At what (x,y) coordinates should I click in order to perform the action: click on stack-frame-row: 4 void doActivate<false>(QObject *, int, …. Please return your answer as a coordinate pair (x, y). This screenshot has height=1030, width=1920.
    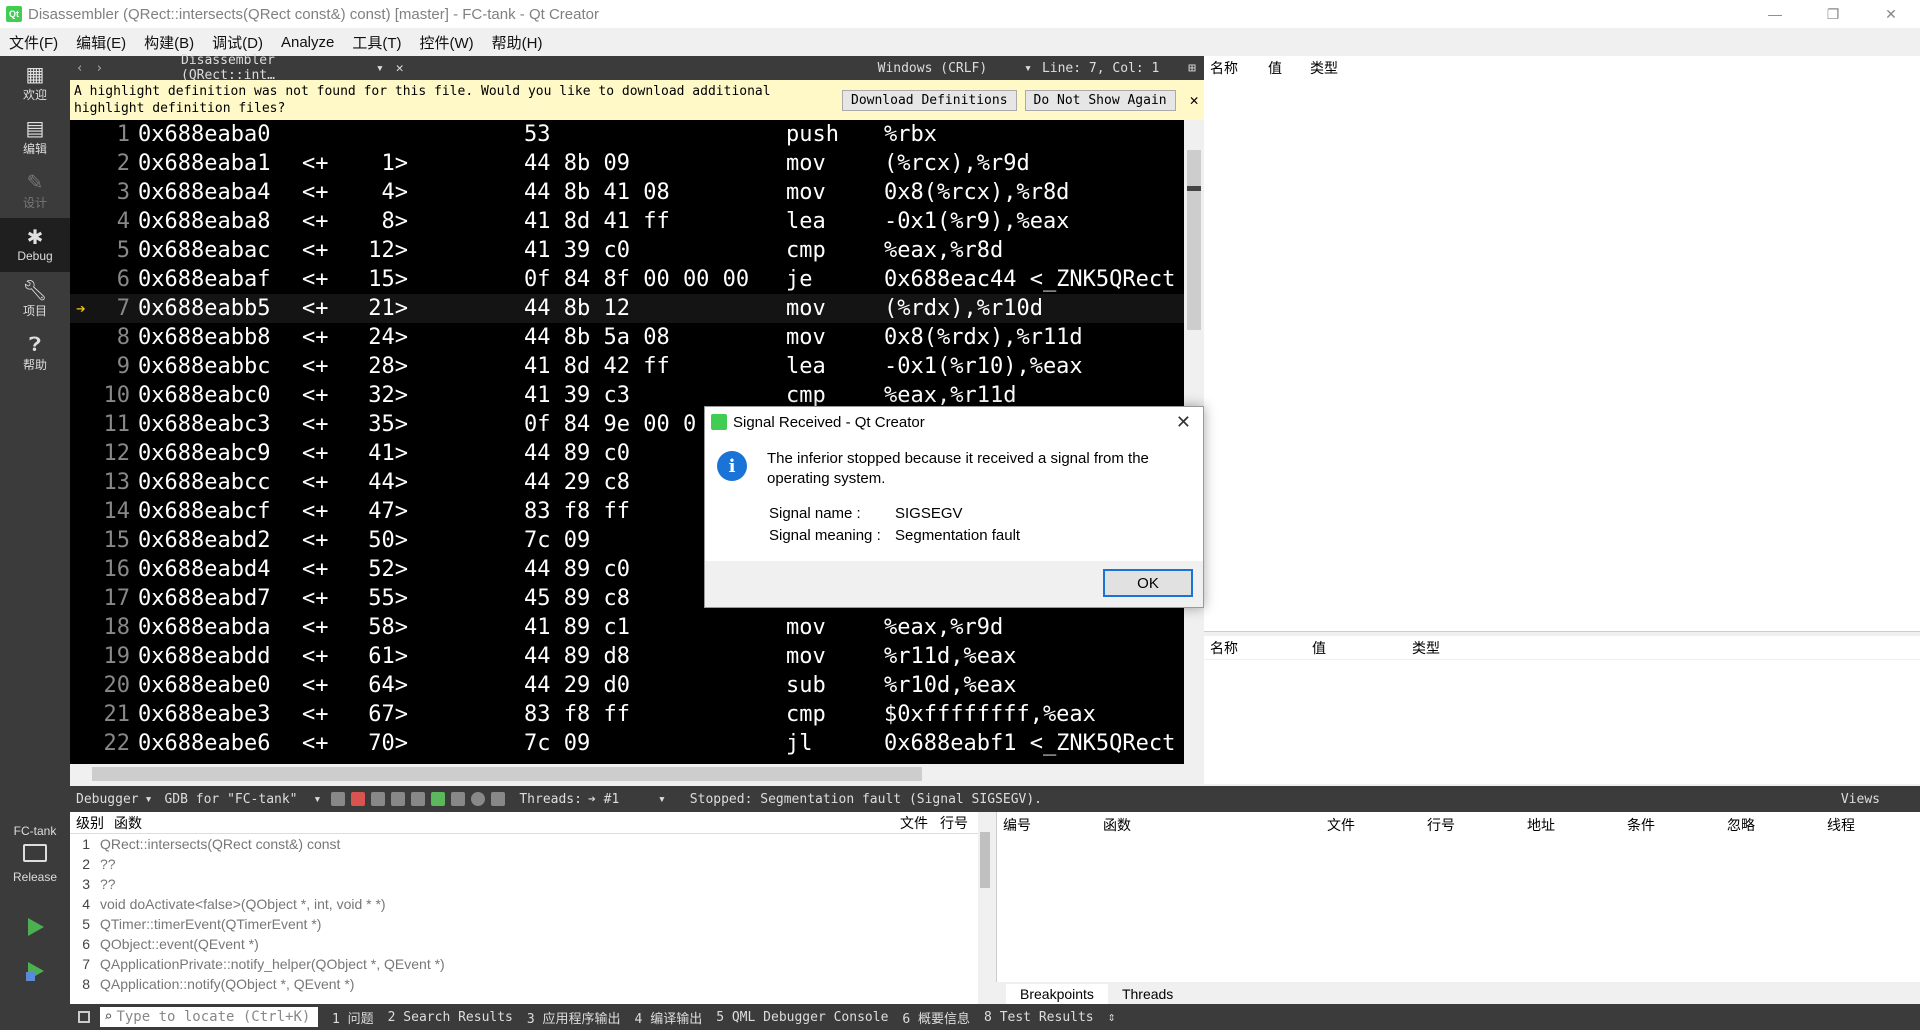
    Looking at the image, I should click on (530, 904).